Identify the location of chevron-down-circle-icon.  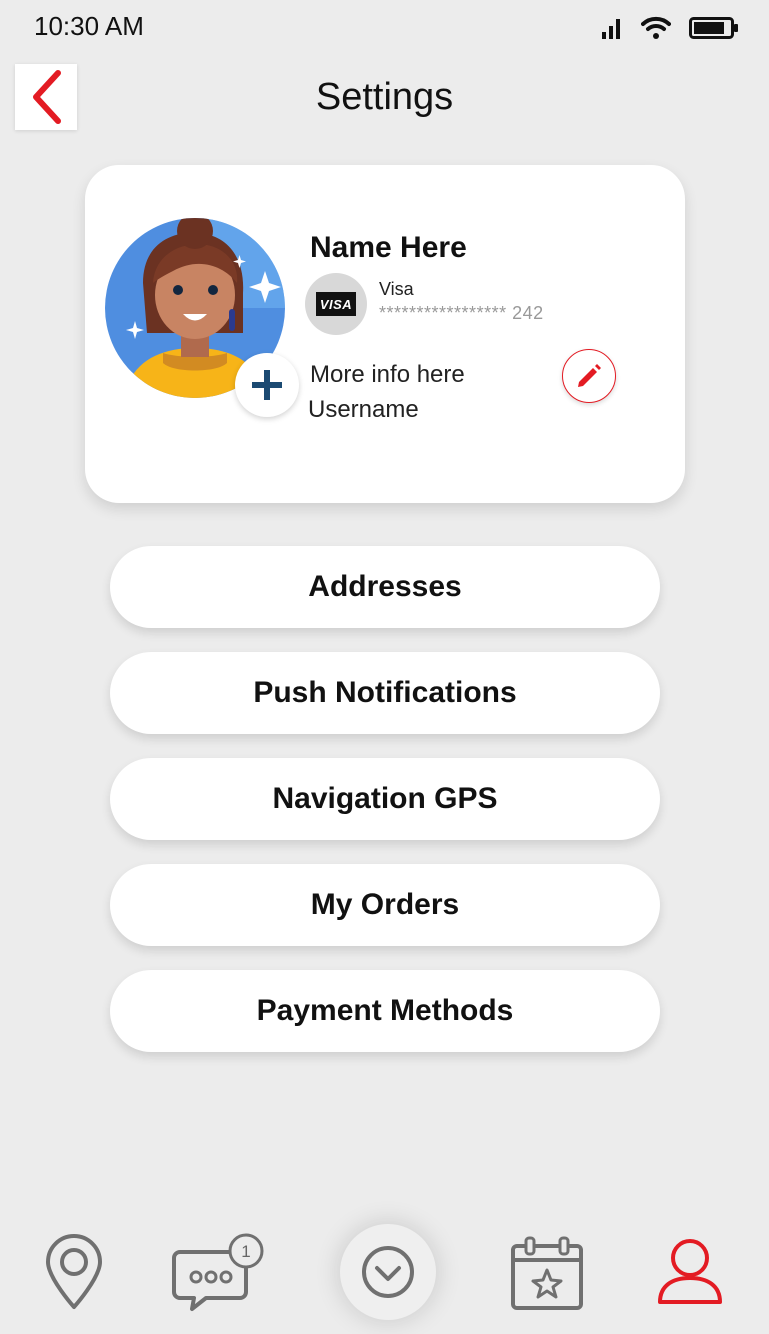
(388, 1272).